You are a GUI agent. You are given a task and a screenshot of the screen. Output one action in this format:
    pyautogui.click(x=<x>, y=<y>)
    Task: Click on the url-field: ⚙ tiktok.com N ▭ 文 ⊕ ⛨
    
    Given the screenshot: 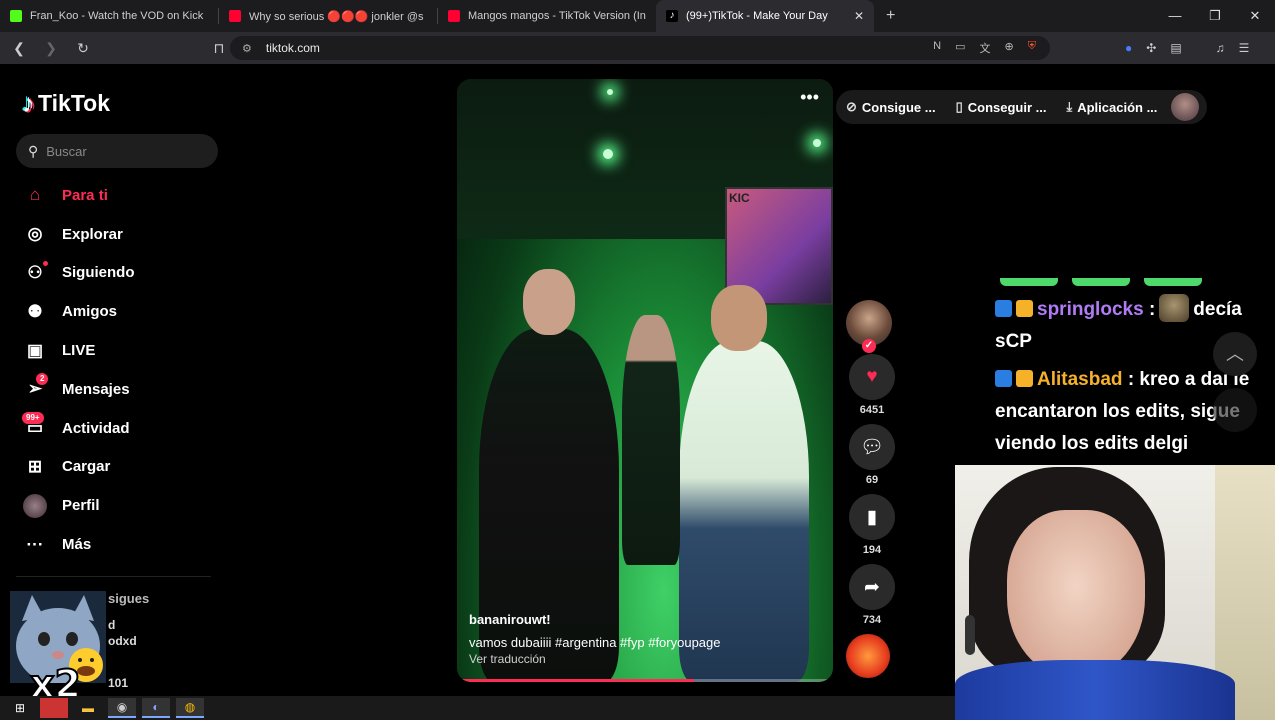 What is the action you would take?
    pyautogui.click(x=640, y=48)
    